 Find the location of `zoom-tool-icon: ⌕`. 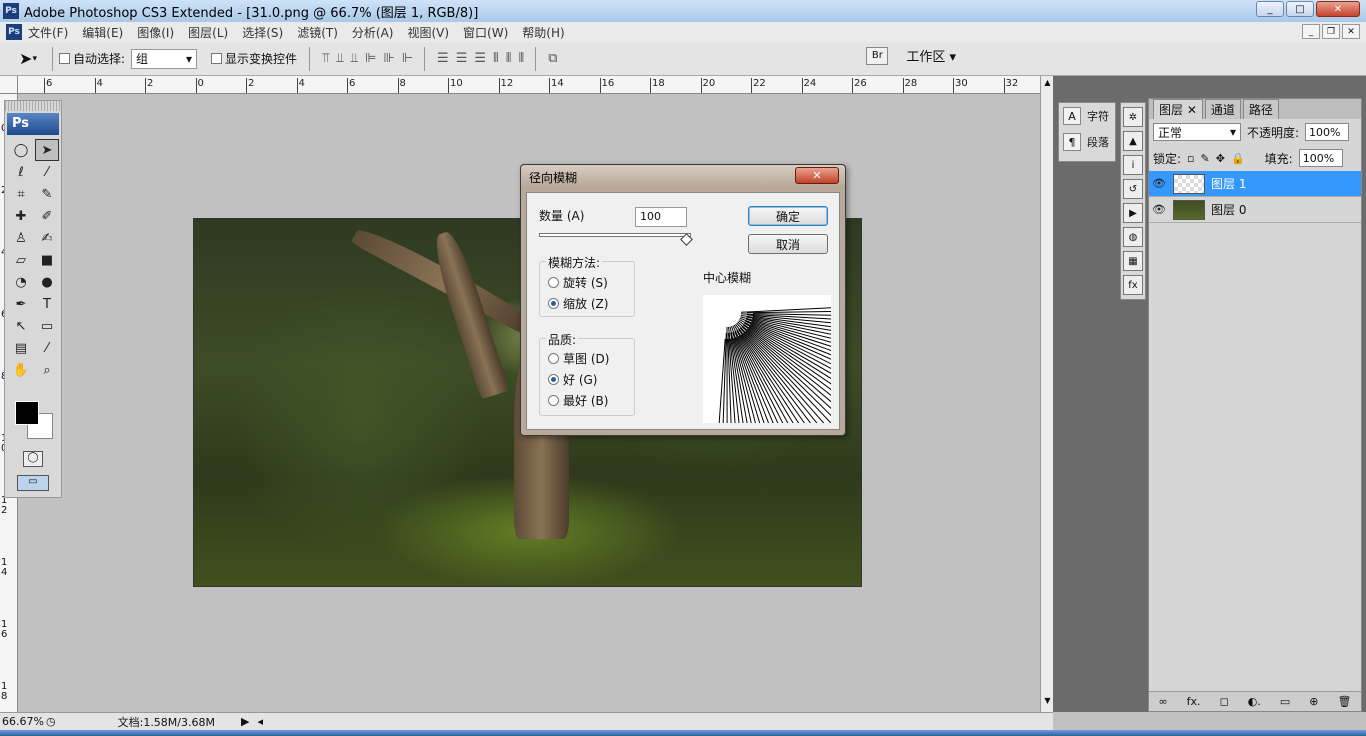

zoom-tool-icon: ⌕ is located at coordinates (47, 370).